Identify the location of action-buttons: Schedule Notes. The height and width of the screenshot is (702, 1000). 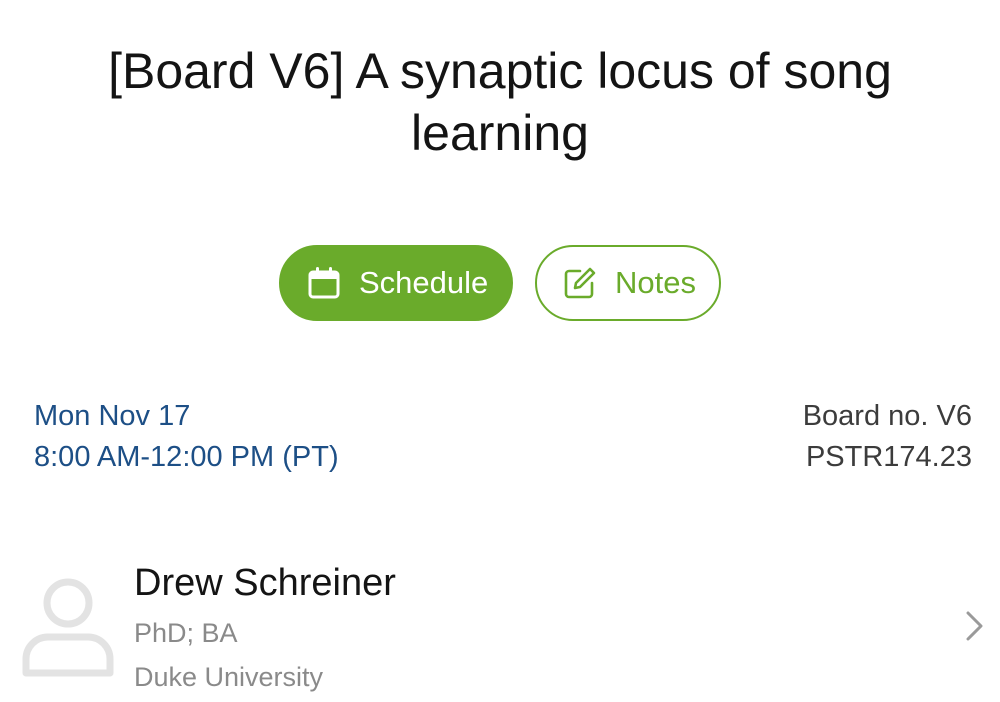
(500, 283).